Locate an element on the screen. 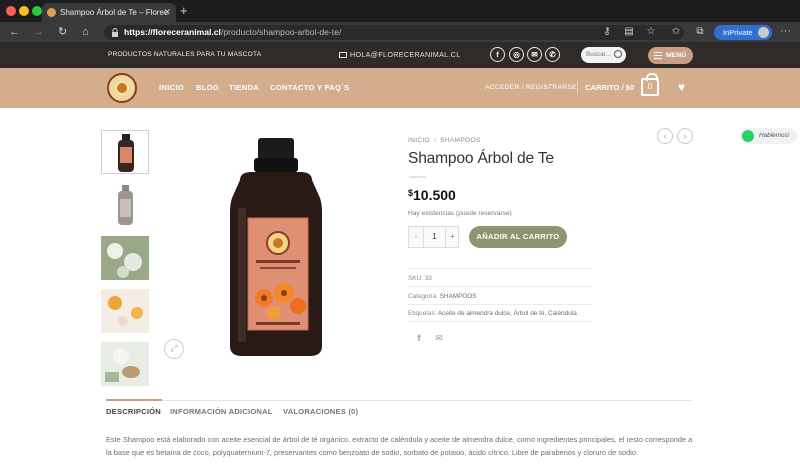 The height and width of the screenshot is (468, 800). nav-contacto-faq: CONTACTO Y FAQ´S is located at coordinates (309, 88).